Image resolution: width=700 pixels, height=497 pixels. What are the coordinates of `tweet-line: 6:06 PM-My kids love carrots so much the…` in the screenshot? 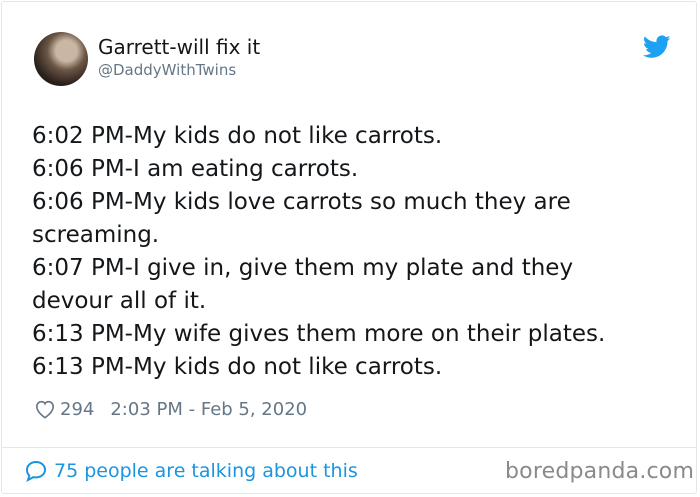 It's located at (301, 202).